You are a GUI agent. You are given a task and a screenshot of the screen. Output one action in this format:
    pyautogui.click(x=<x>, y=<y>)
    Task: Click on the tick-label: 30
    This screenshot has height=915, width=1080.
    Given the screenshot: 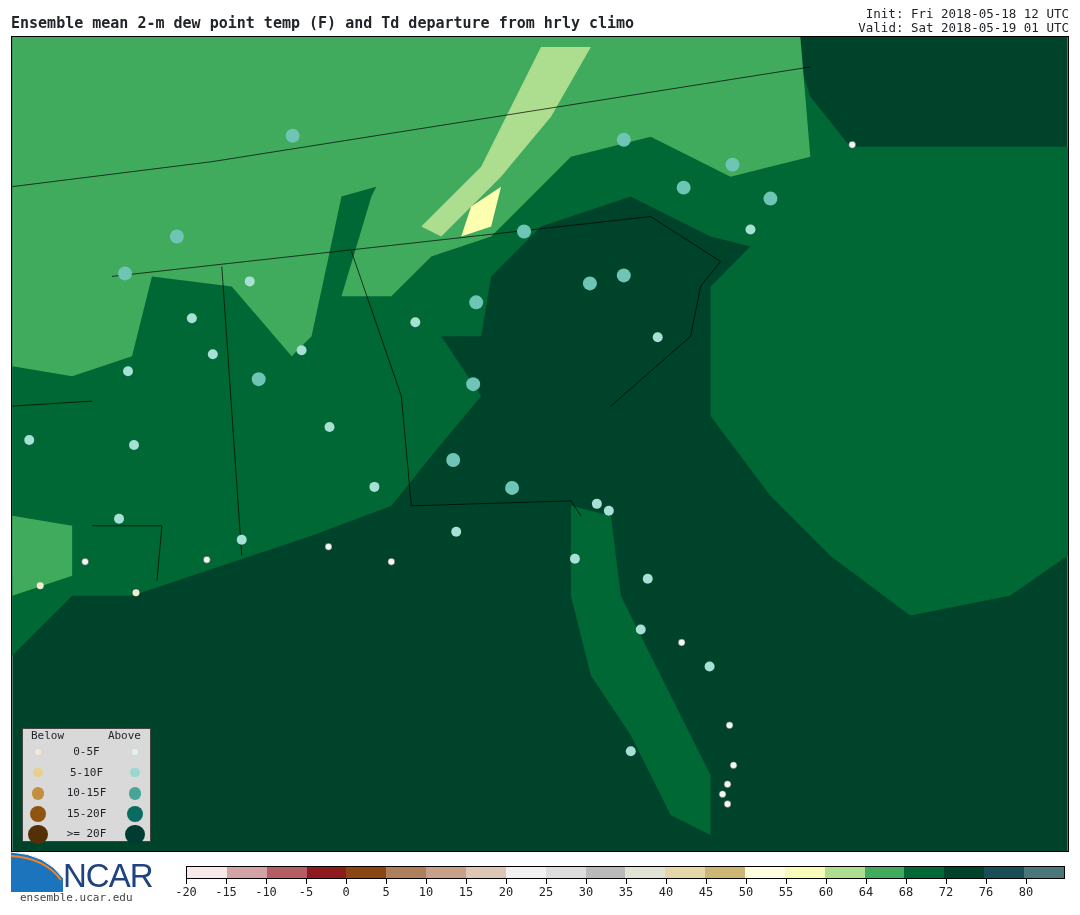 What is the action you would take?
    pyautogui.click(x=586, y=889)
    